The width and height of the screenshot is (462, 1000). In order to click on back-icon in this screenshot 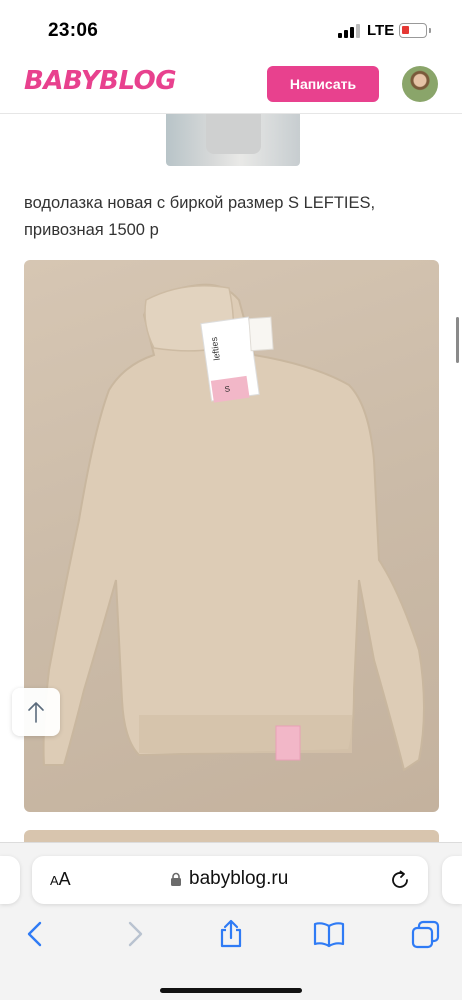, I will do `click(36, 934)`.